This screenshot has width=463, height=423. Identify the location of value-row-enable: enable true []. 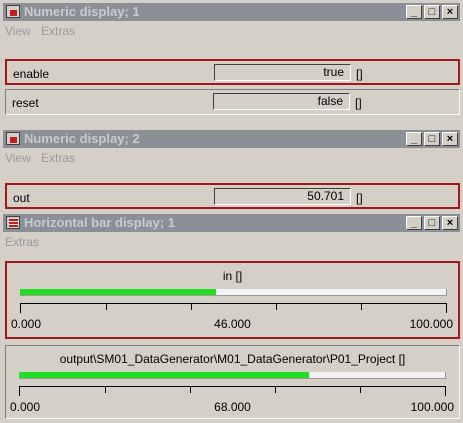
(232, 72).